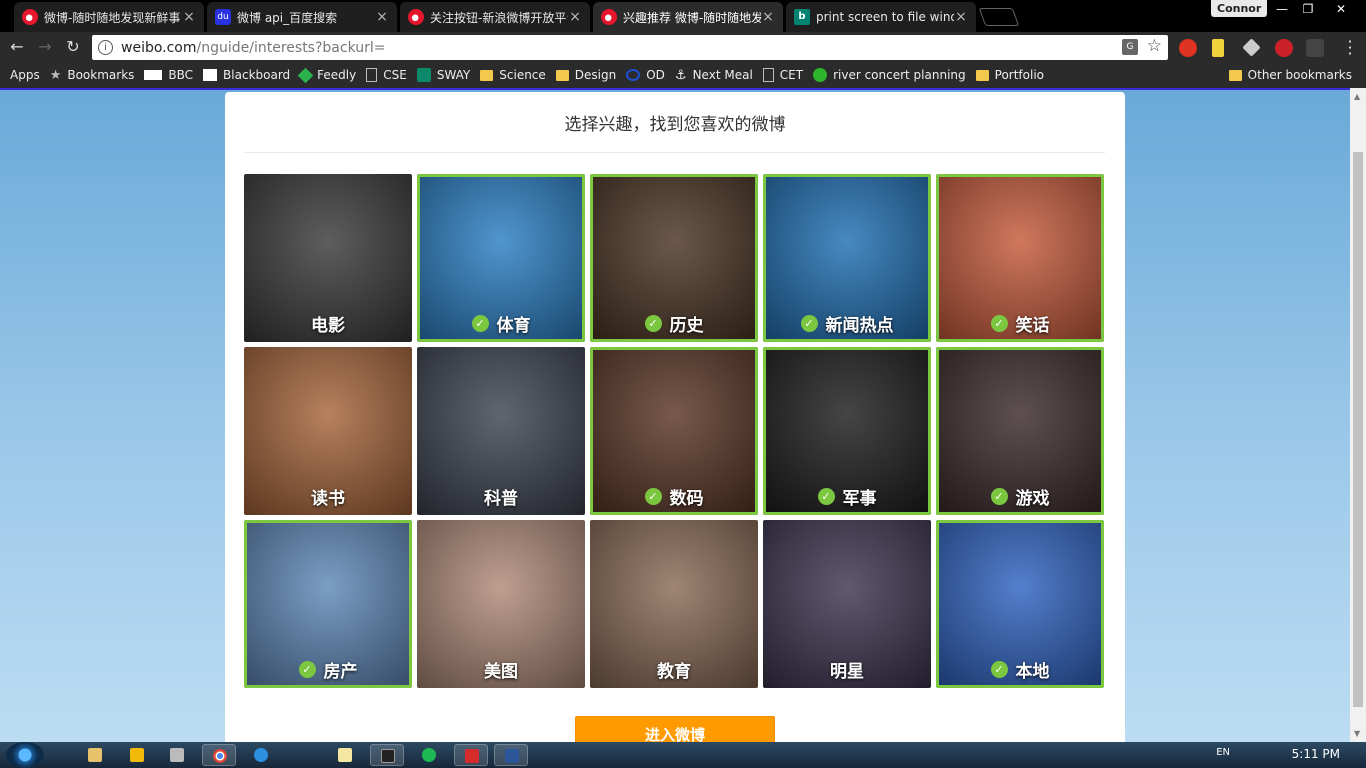 The height and width of the screenshot is (768, 1366). Describe the element at coordinates (1357, 96) in the screenshot. I see `scroll-up-icon: ▲` at that location.